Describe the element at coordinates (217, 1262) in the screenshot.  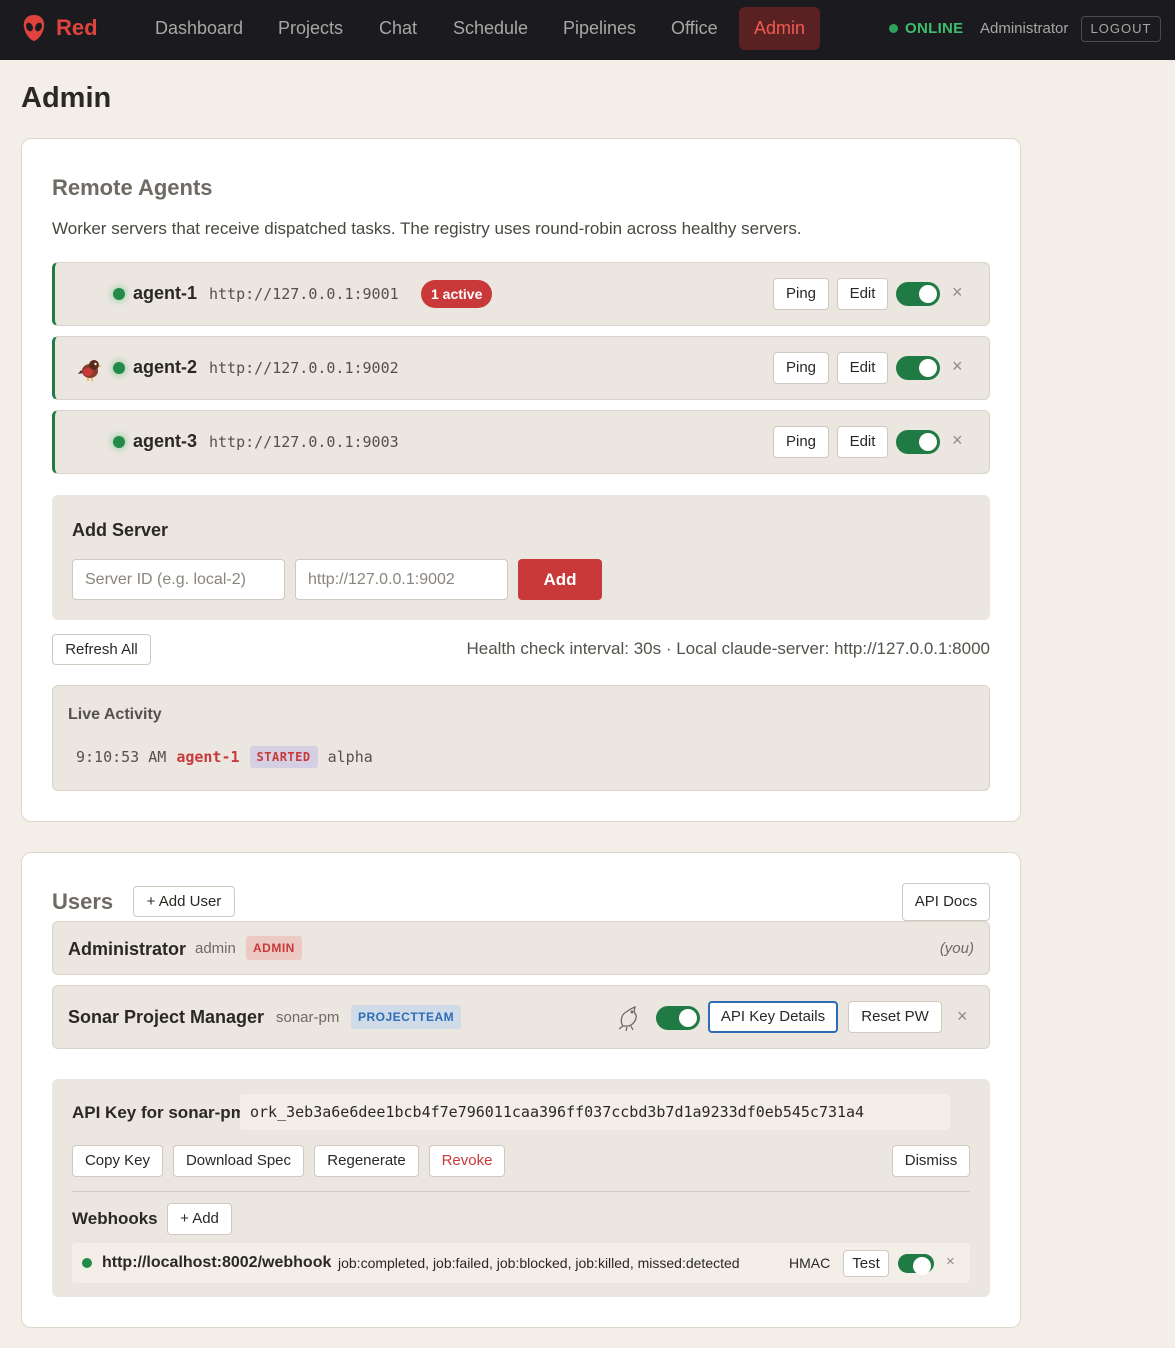
I see `webhook-url: http://localhost:8002/webhook` at that location.